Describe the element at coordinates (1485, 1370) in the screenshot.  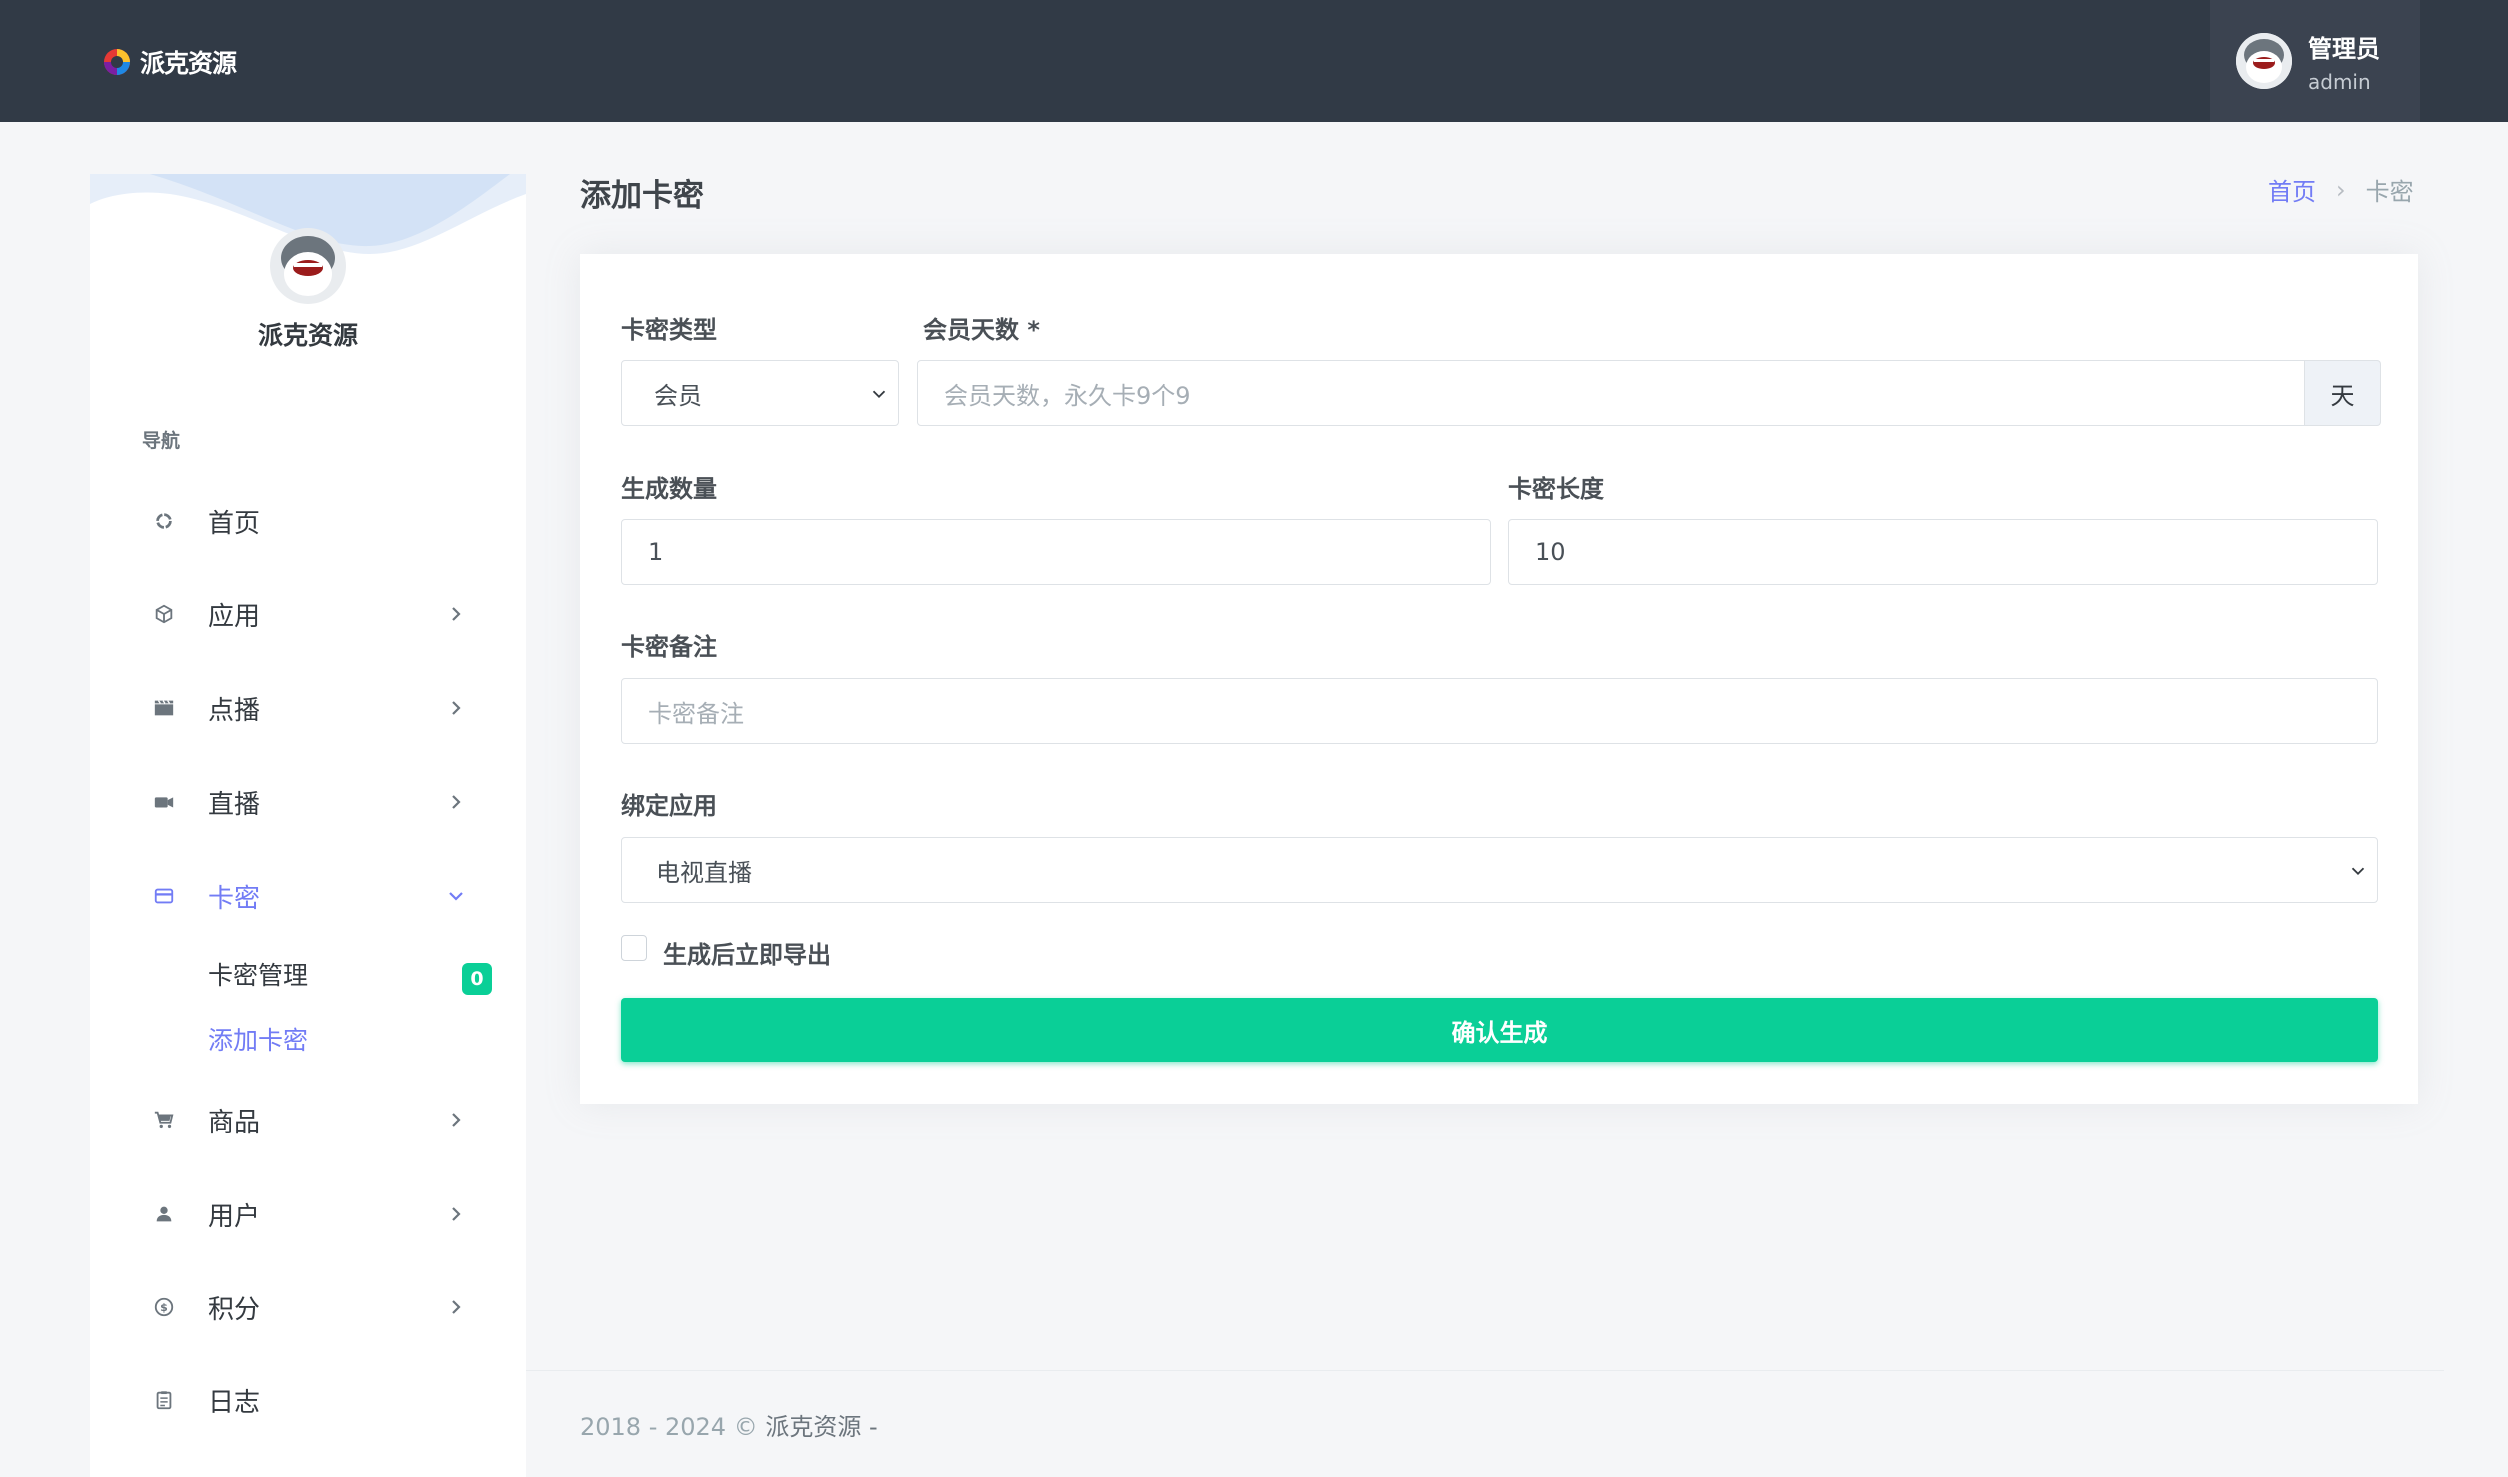
I see `footer-divider` at that location.